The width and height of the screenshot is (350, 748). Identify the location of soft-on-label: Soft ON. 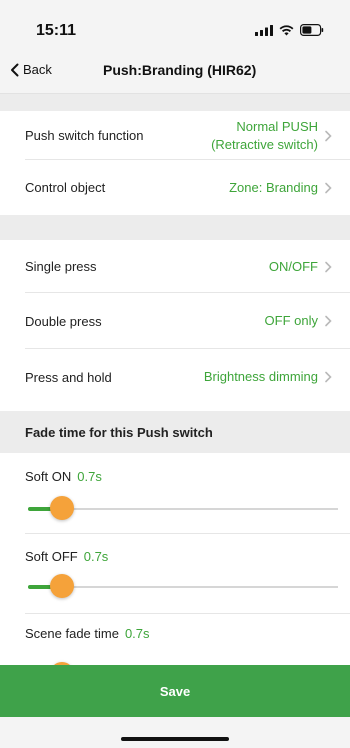
(48, 476).